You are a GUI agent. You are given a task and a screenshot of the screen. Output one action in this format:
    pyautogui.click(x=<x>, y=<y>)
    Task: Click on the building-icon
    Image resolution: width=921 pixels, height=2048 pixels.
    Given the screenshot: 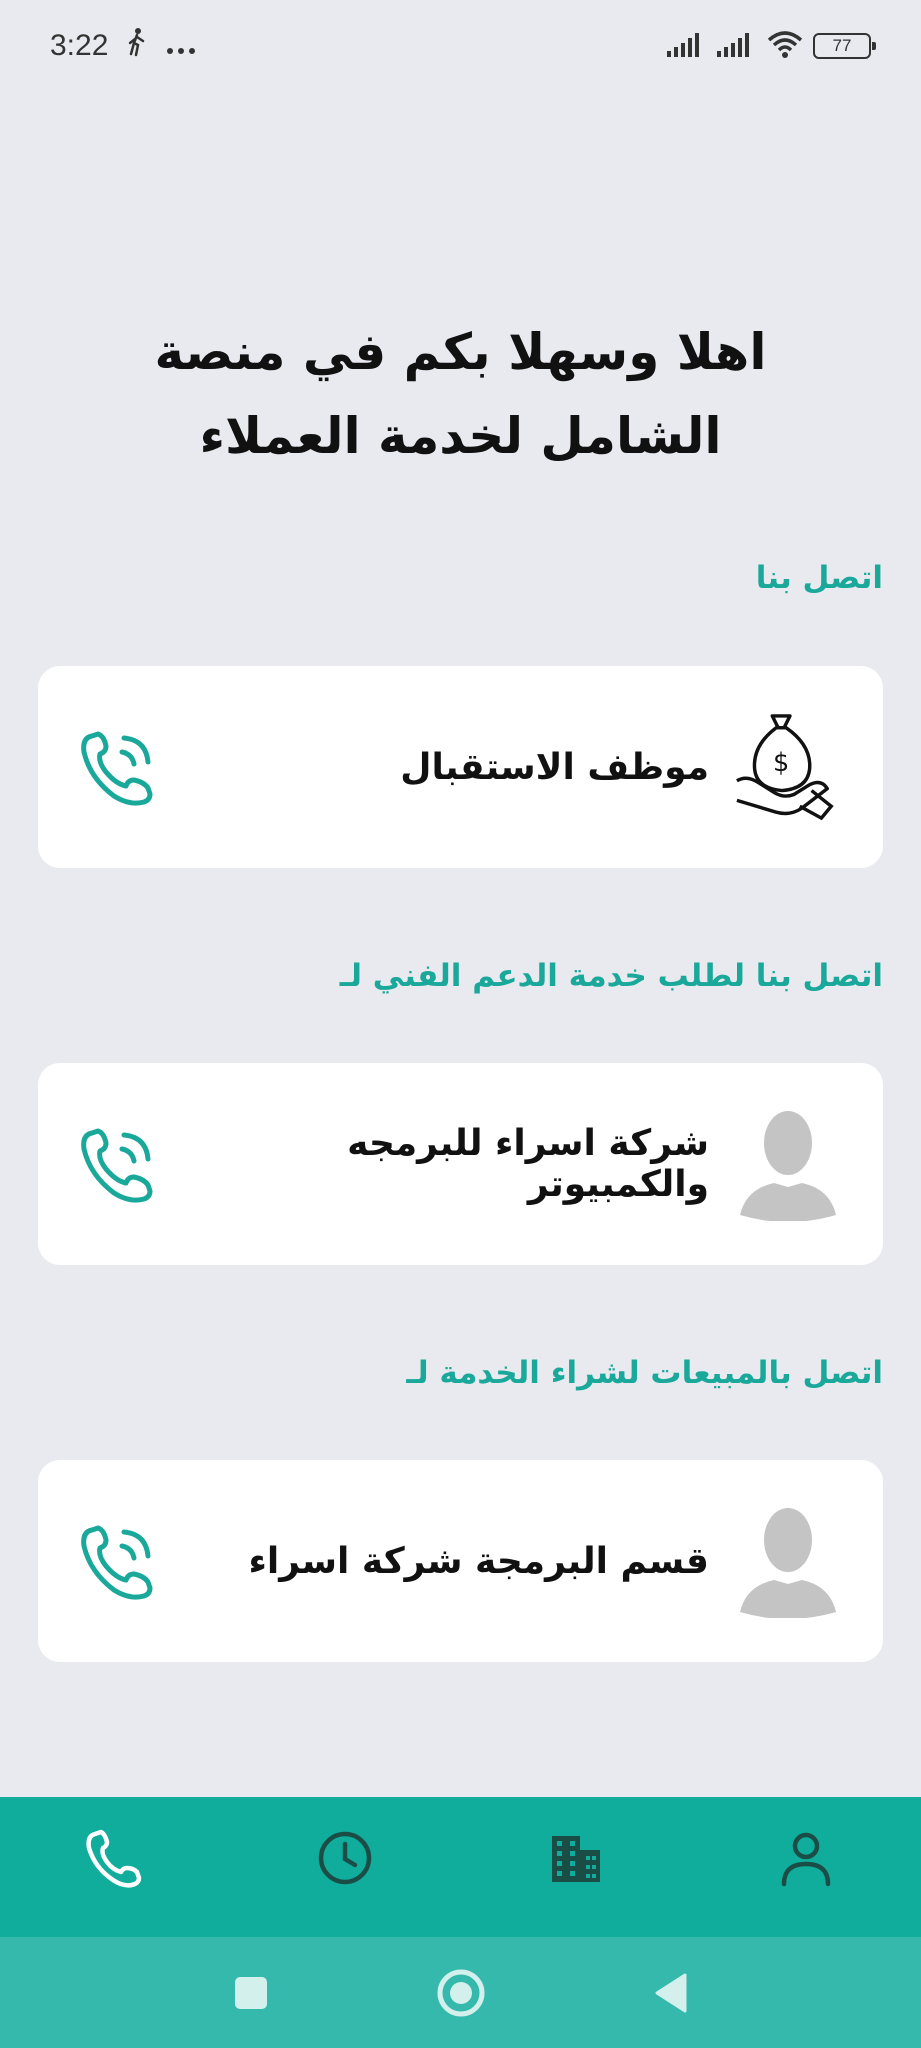 What is the action you would take?
    pyautogui.click(x=576, y=1858)
    